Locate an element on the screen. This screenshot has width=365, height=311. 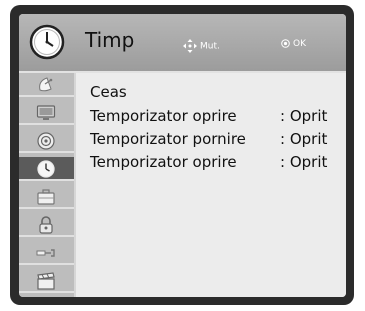
menu-item-off-timer-2: Temporizator oprire : Oprit is located at coordinates (208, 162).